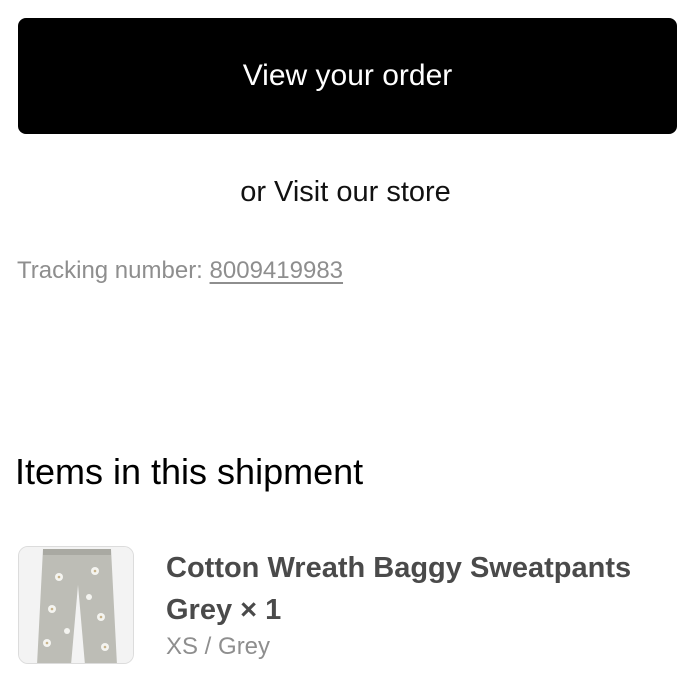  What do you see at coordinates (218, 646) in the screenshot?
I see `item-variant: XS / Grey` at bounding box center [218, 646].